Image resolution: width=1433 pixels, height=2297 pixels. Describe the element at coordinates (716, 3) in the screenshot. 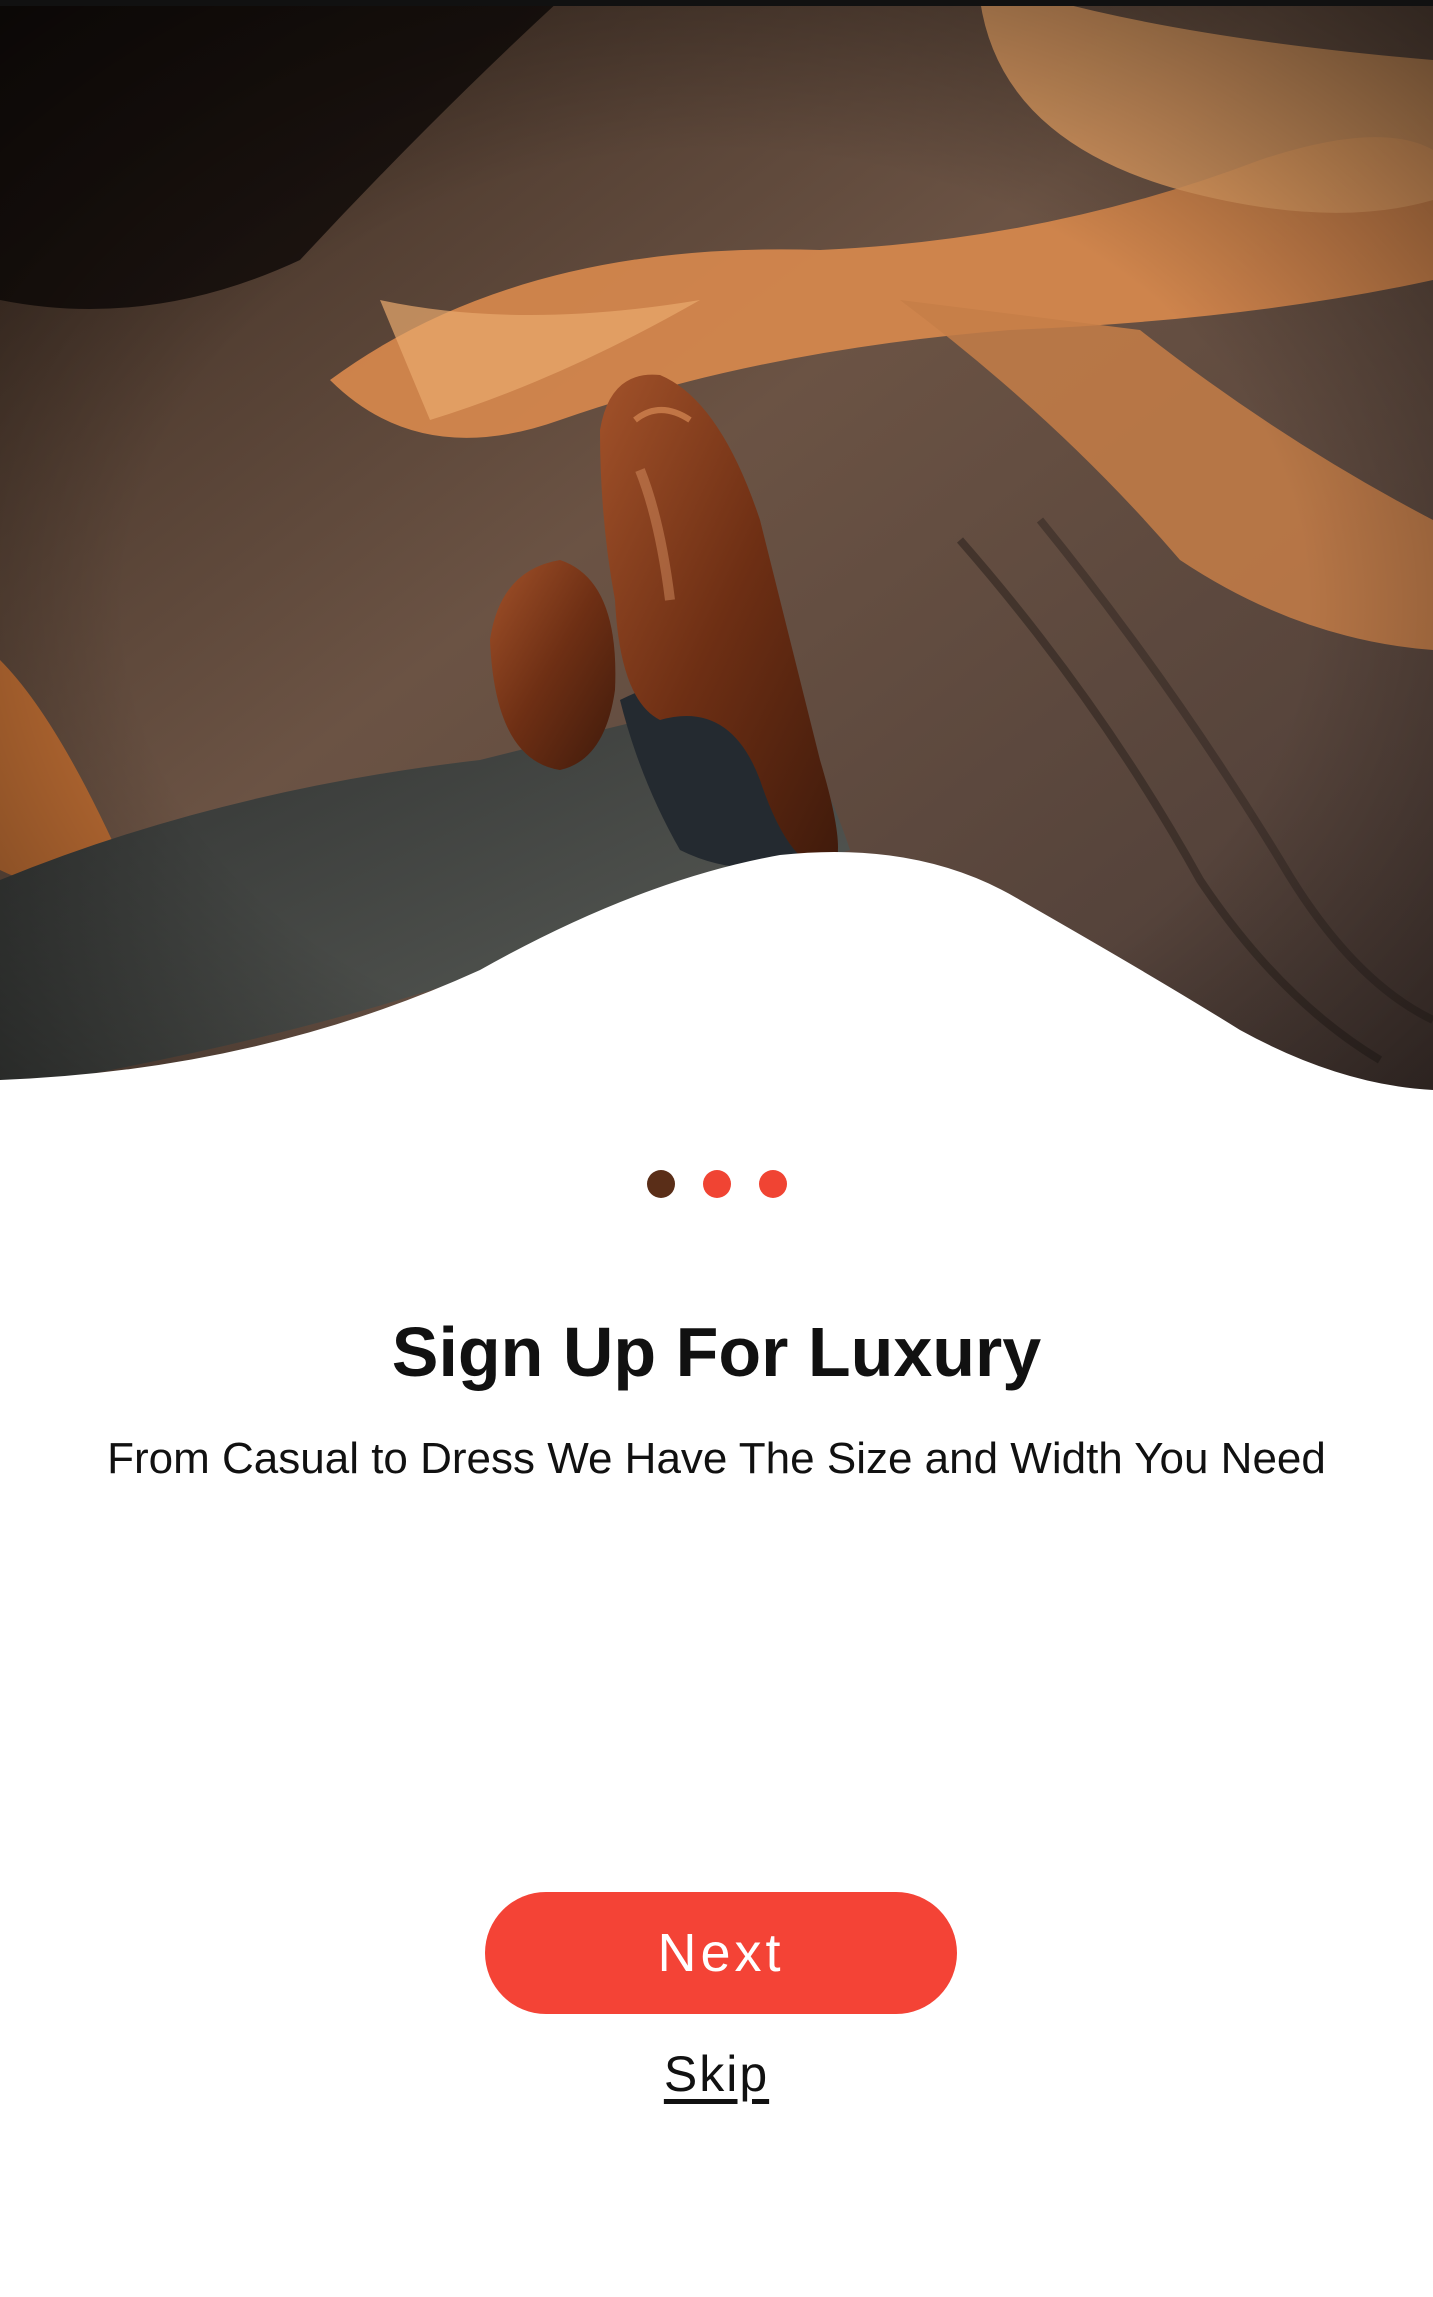

I see `status-bar` at that location.